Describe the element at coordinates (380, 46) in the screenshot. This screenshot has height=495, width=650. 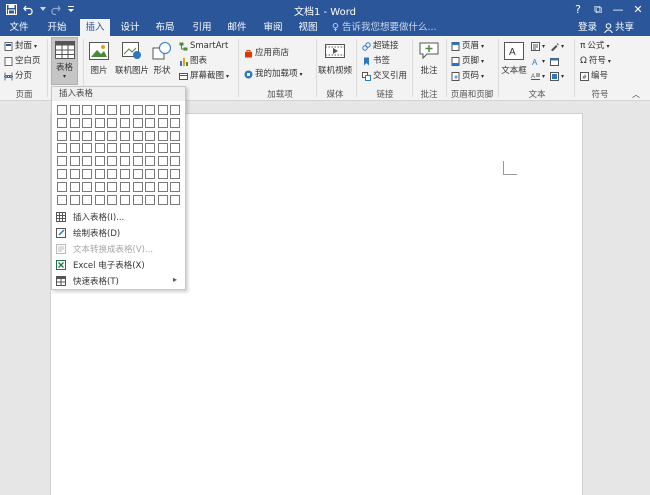
I see `hyperlink-button: 超链接` at that location.